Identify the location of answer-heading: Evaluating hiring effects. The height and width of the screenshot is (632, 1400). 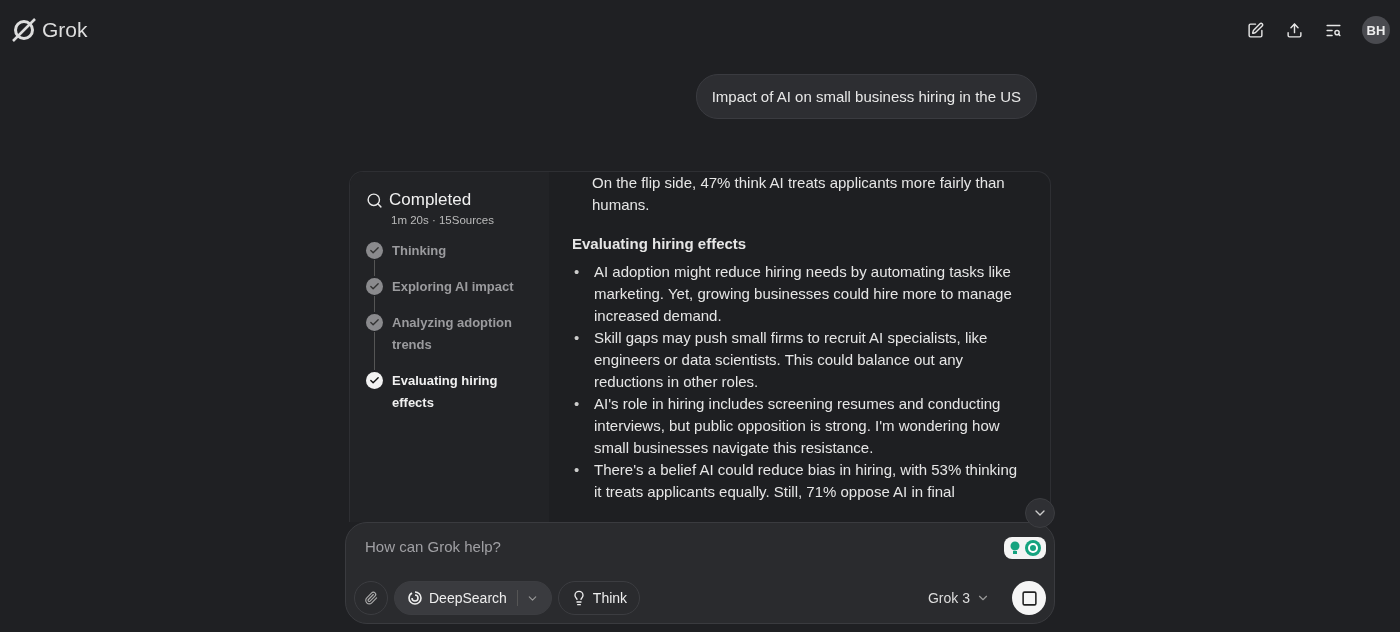
(660, 244).